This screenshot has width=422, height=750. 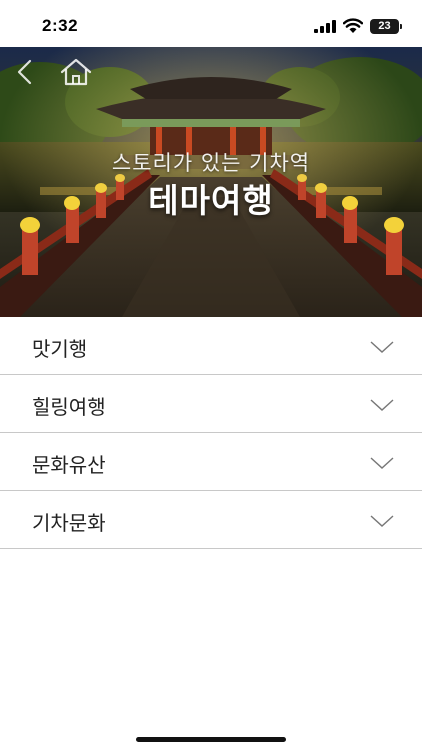 I want to click on back-arrow-icon, so click(x=24, y=72).